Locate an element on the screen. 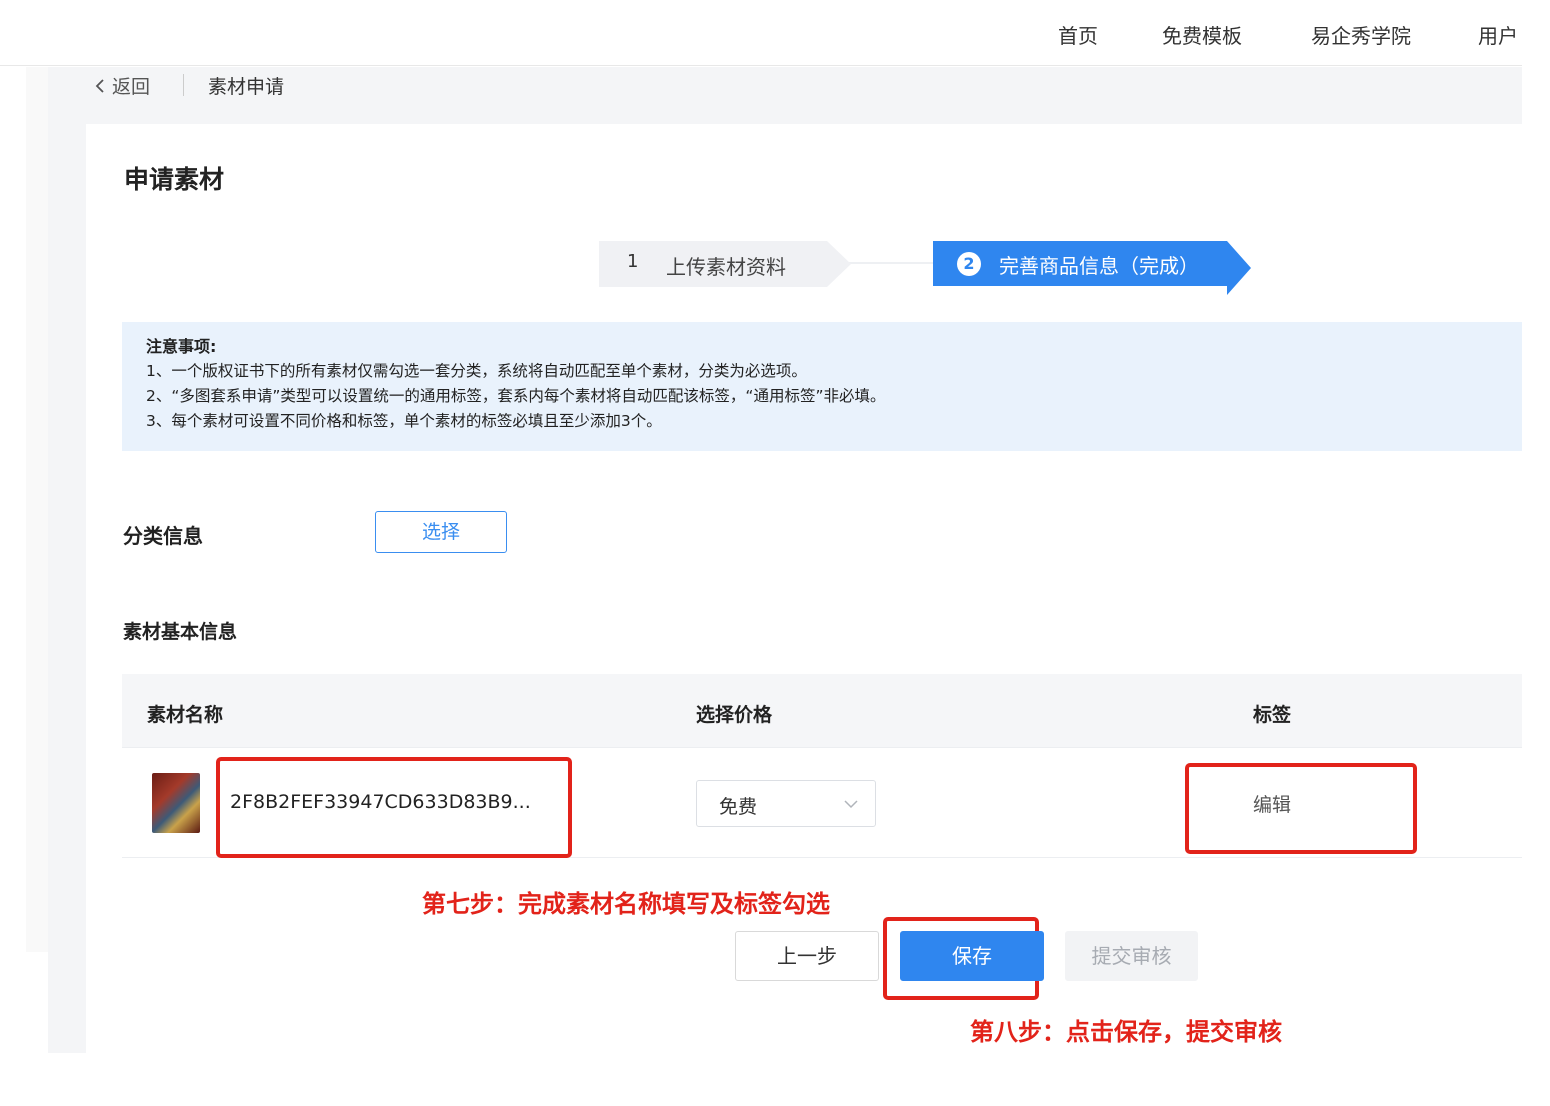  select-category-button: 选择 is located at coordinates (441, 532).